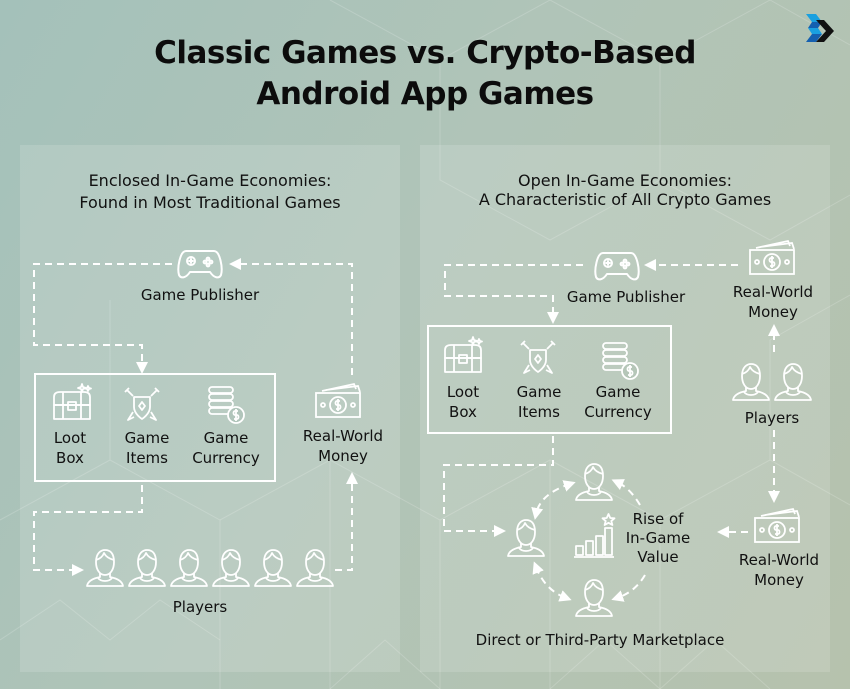 This screenshot has width=850, height=689. What do you see at coordinates (772, 384) in the screenshot?
I see `right-players-group` at bounding box center [772, 384].